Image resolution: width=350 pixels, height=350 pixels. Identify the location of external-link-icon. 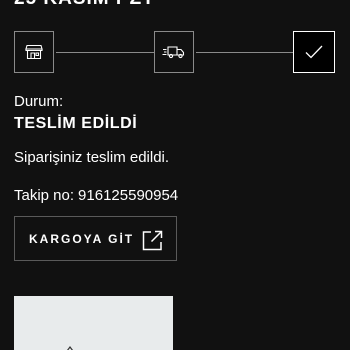
(152, 240).